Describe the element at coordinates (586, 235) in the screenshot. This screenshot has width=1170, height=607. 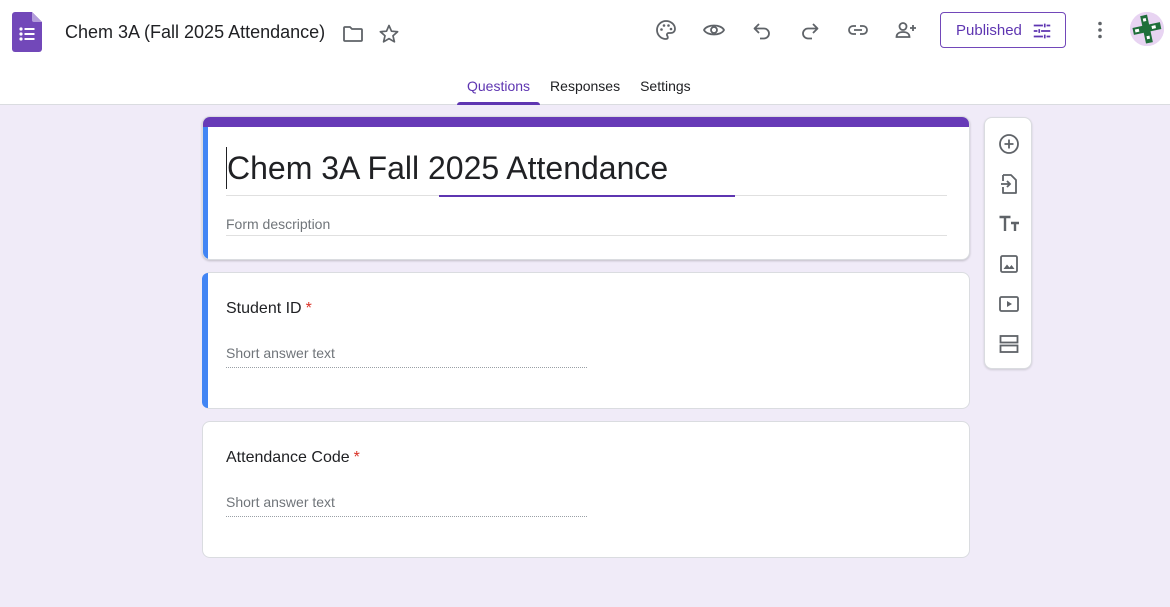
I see `description-underline` at that location.